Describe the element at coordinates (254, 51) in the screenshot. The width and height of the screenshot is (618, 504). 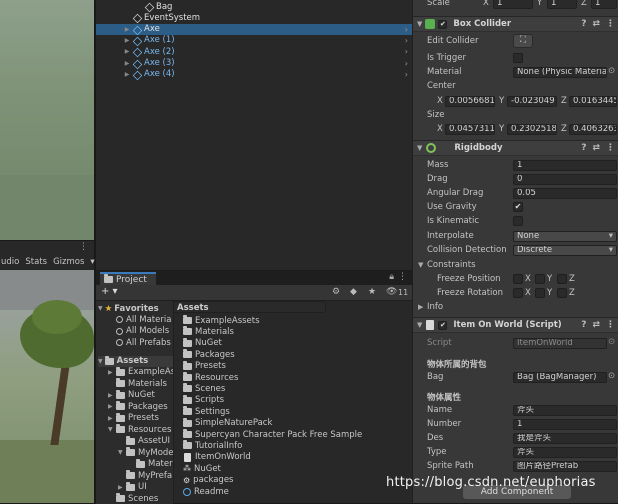
I see `hierarchy-item: ▶ Axe (2) ›` at that location.